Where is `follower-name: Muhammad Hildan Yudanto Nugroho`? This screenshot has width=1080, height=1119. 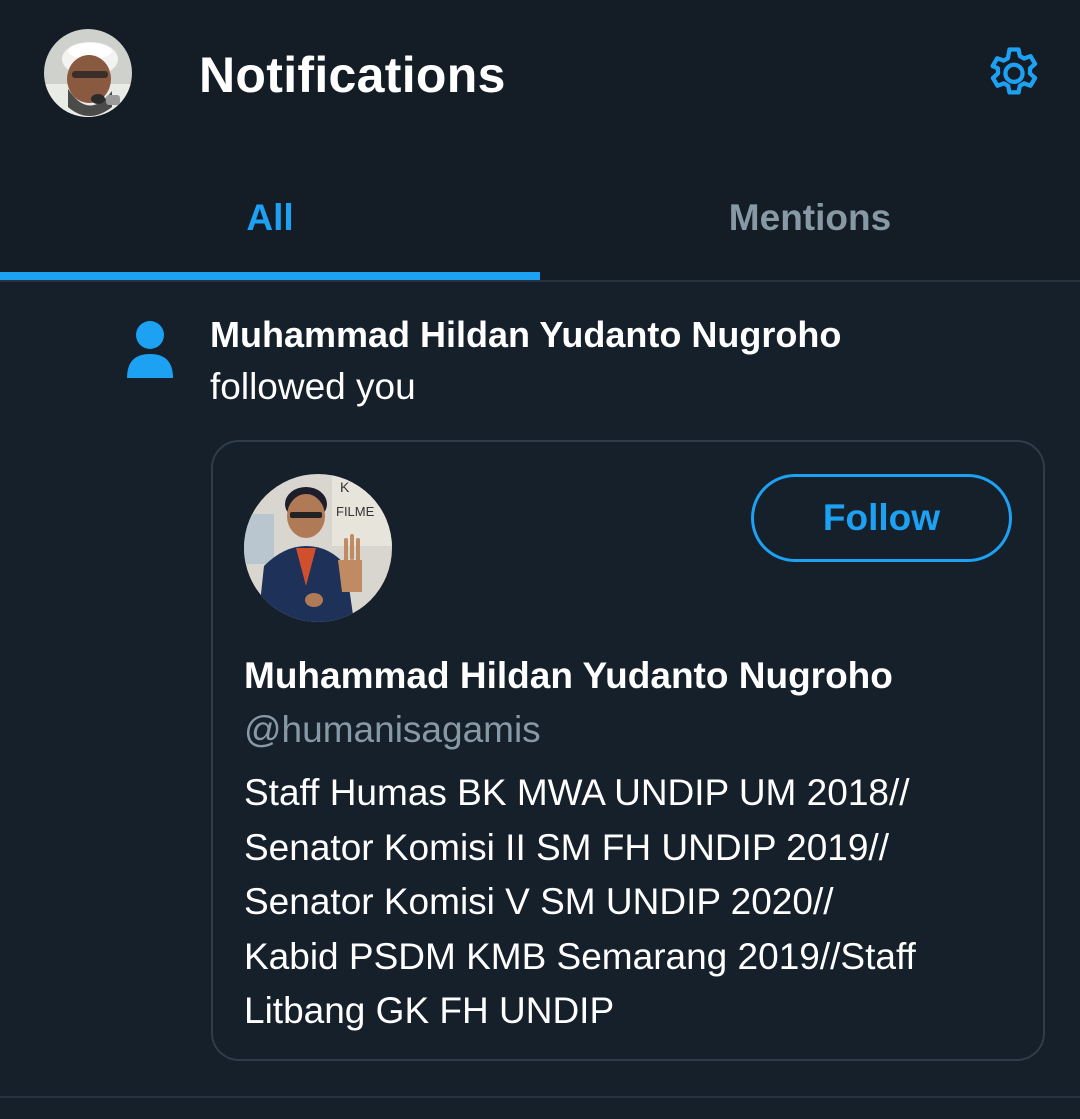 follower-name: Muhammad Hildan Yudanto Nugroho is located at coordinates (525, 335).